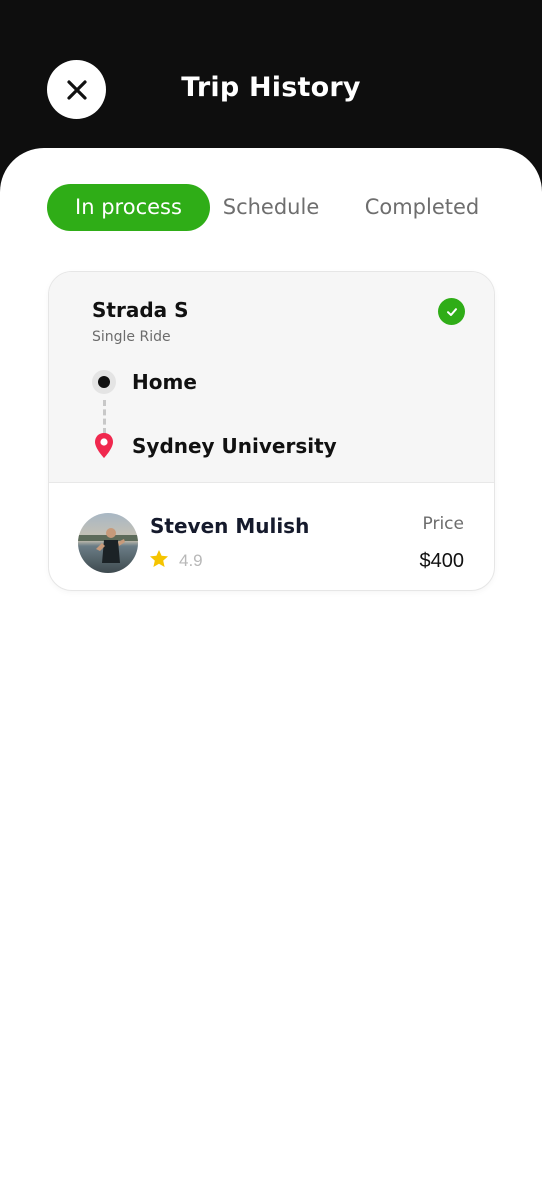  Describe the element at coordinates (128, 207) in the screenshot. I see `tab-in-process: In process` at that location.